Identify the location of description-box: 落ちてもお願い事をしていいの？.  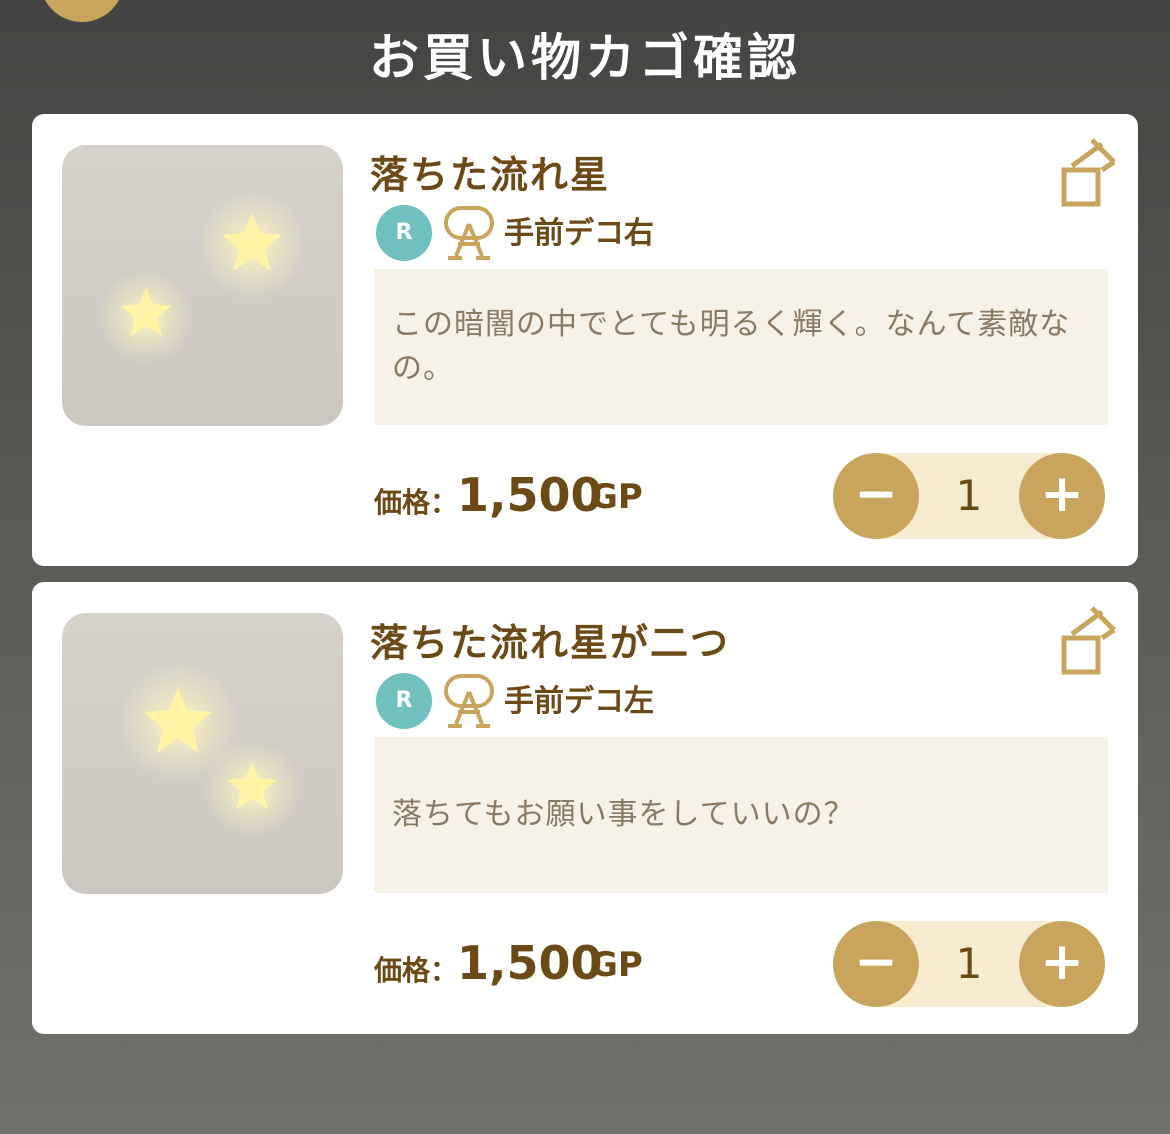
(741, 815).